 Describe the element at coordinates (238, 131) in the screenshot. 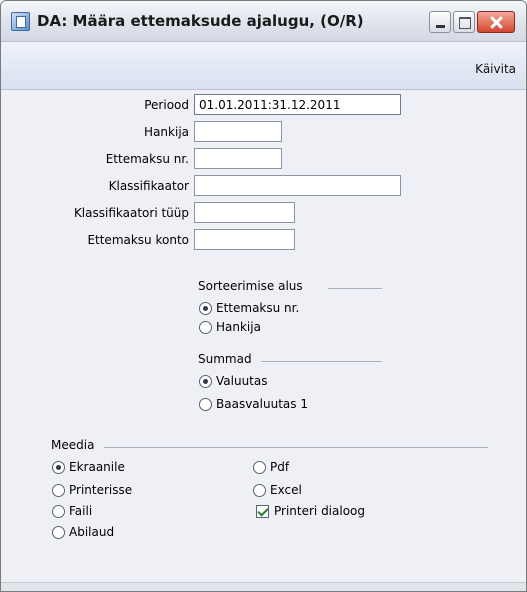

I see `supplier-input` at that location.